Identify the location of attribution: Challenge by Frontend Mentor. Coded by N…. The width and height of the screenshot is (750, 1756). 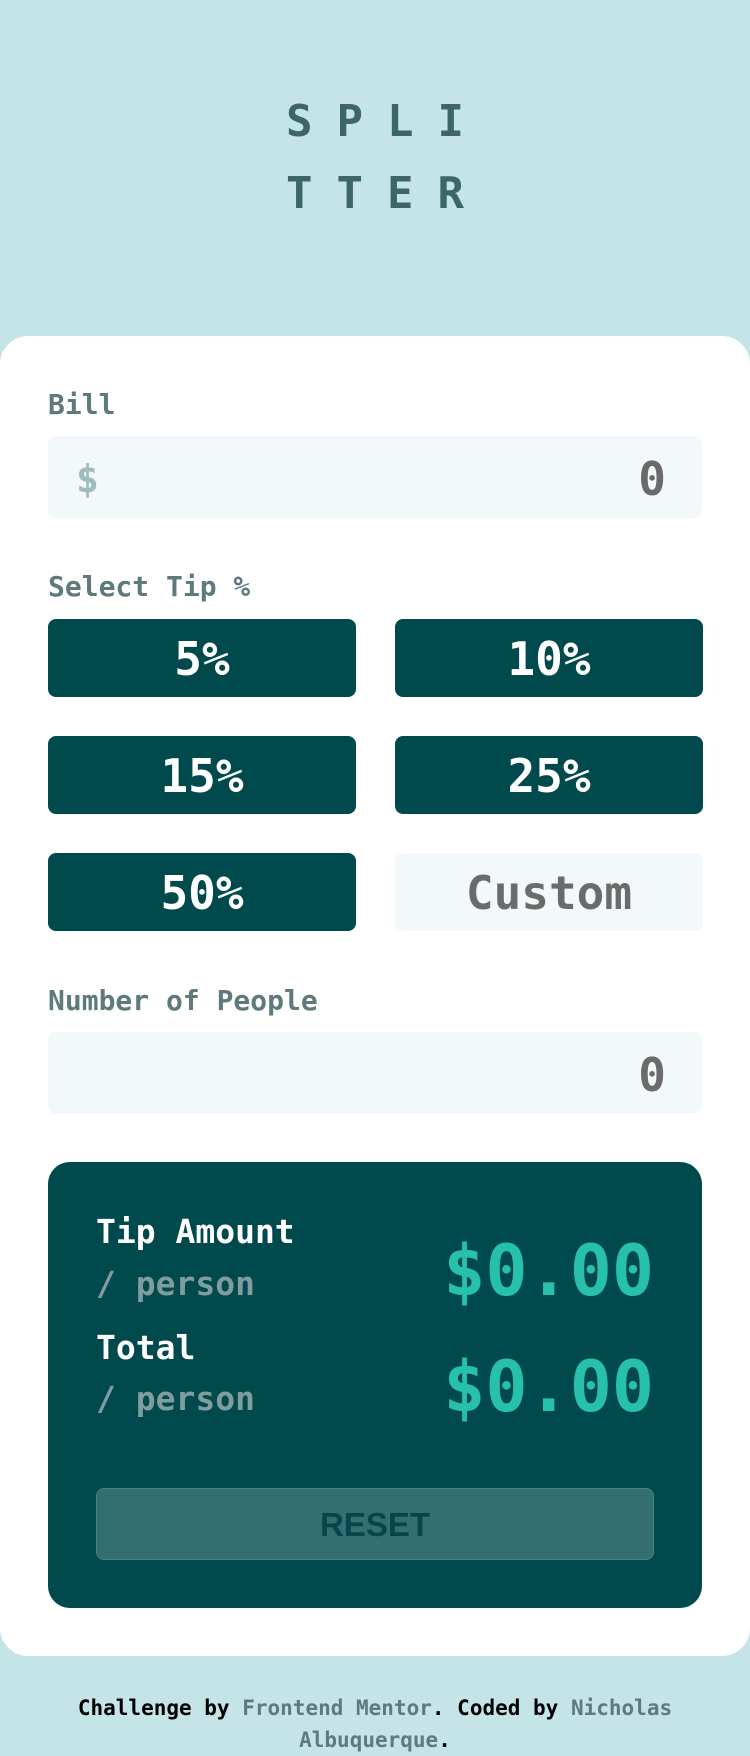
(375, 1724).